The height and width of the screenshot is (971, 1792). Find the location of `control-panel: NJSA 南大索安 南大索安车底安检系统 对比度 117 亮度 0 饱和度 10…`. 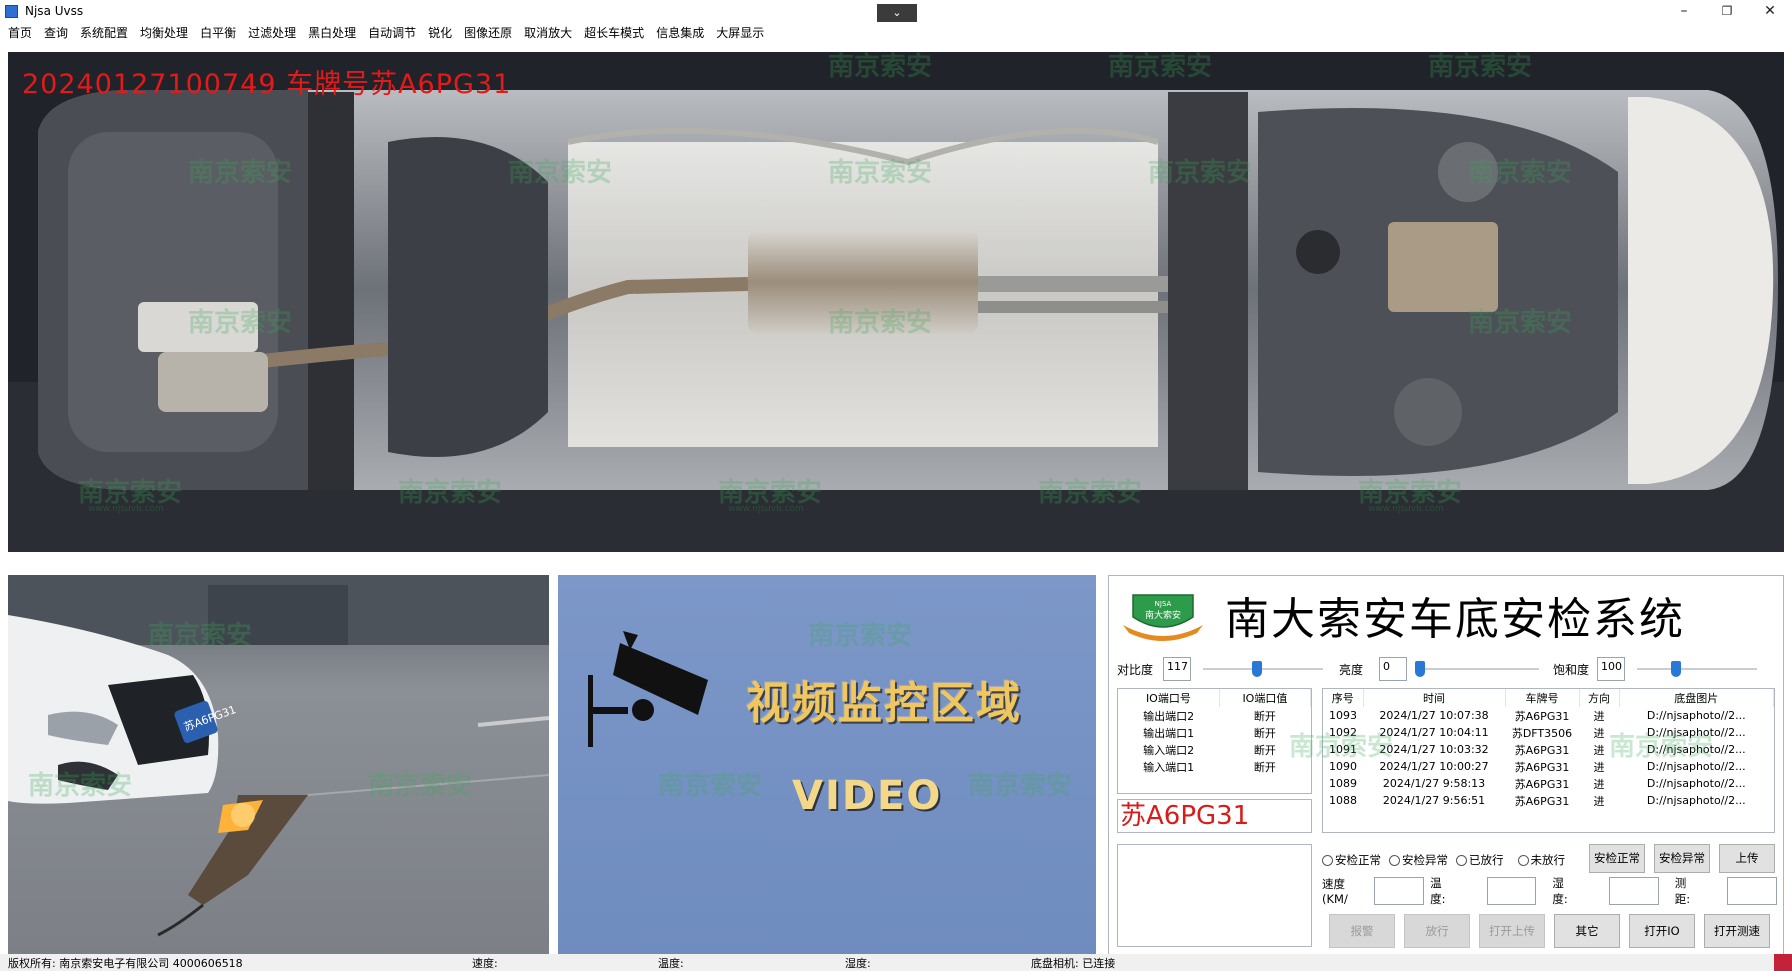

control-panel: NJSA 南大索安 南大索安车底安检系统 对比度 117 亮度 0 饱和度 10… is located at coordinates (1446, 766).